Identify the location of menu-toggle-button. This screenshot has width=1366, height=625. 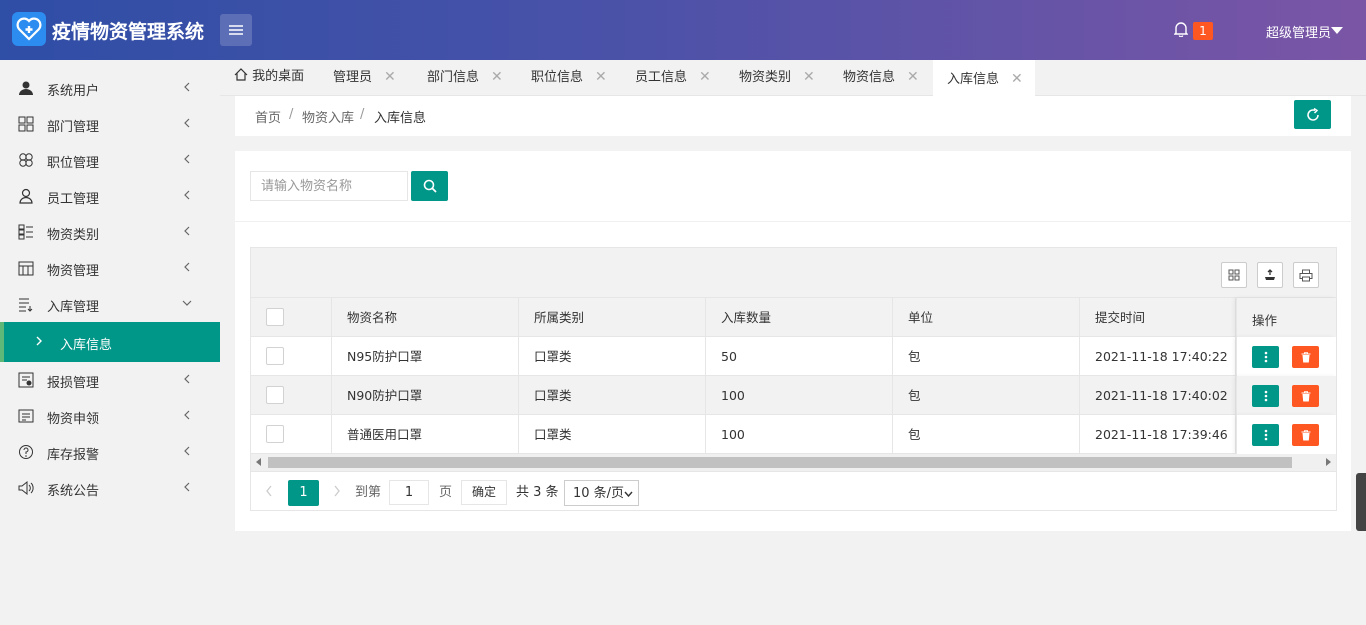
(236, 30).